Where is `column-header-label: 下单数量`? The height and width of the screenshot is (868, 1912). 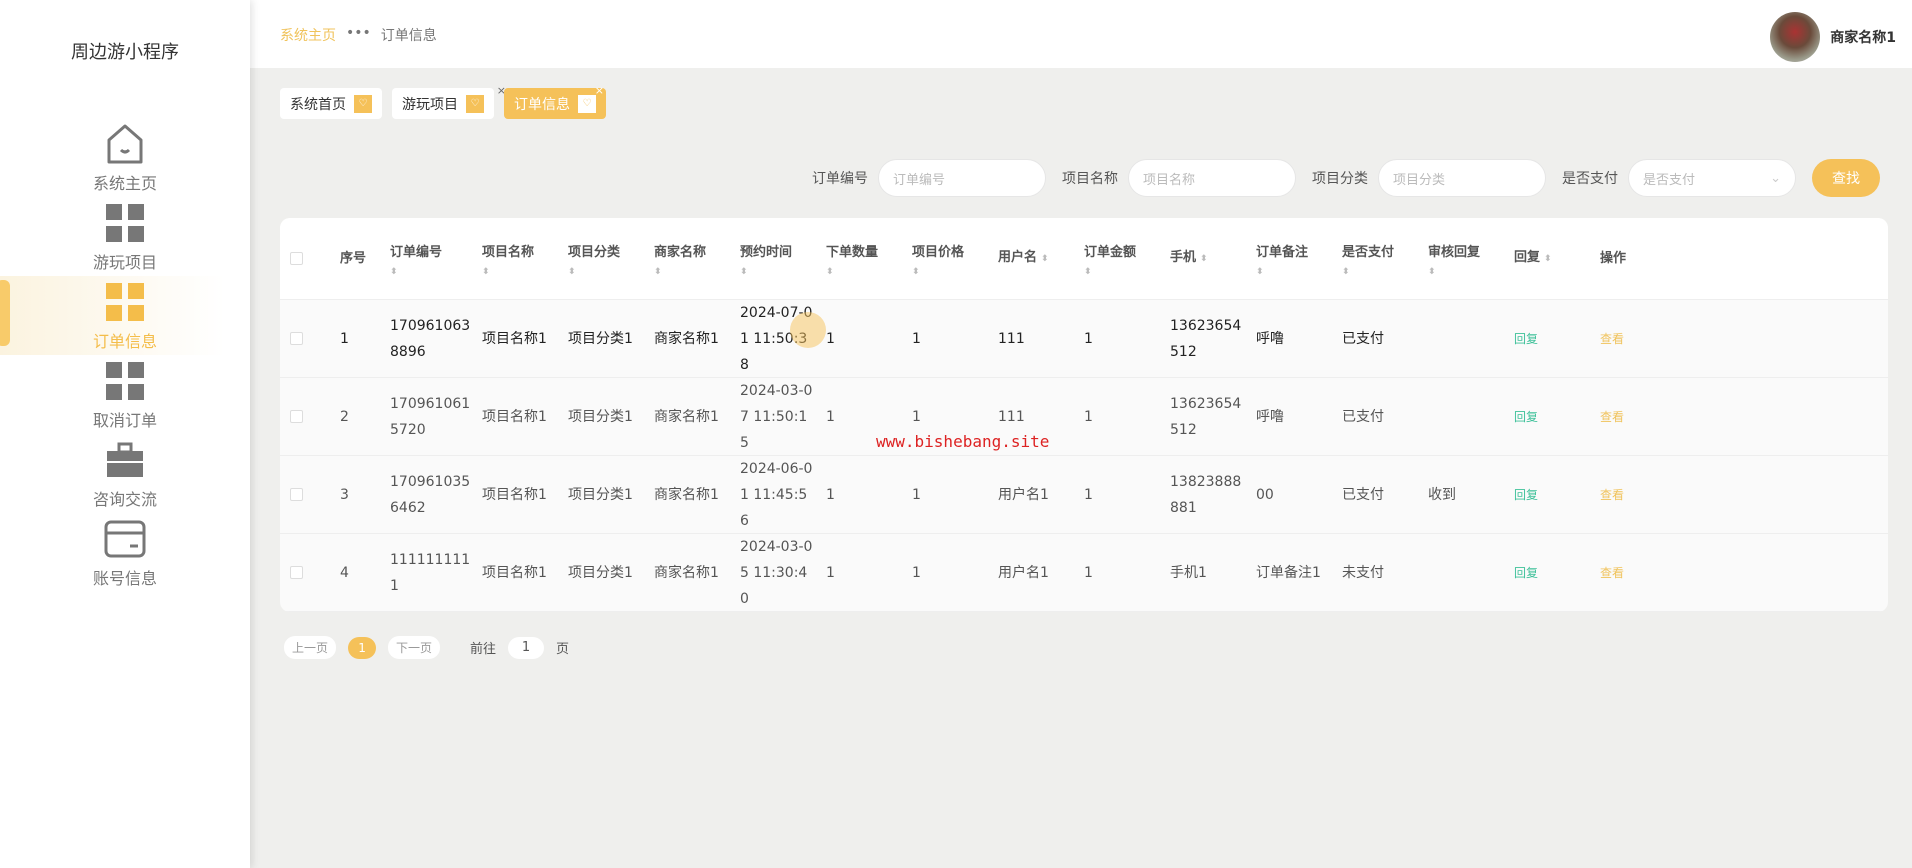 column-header-label: 下单数量 is located at coordinates (852, 252).